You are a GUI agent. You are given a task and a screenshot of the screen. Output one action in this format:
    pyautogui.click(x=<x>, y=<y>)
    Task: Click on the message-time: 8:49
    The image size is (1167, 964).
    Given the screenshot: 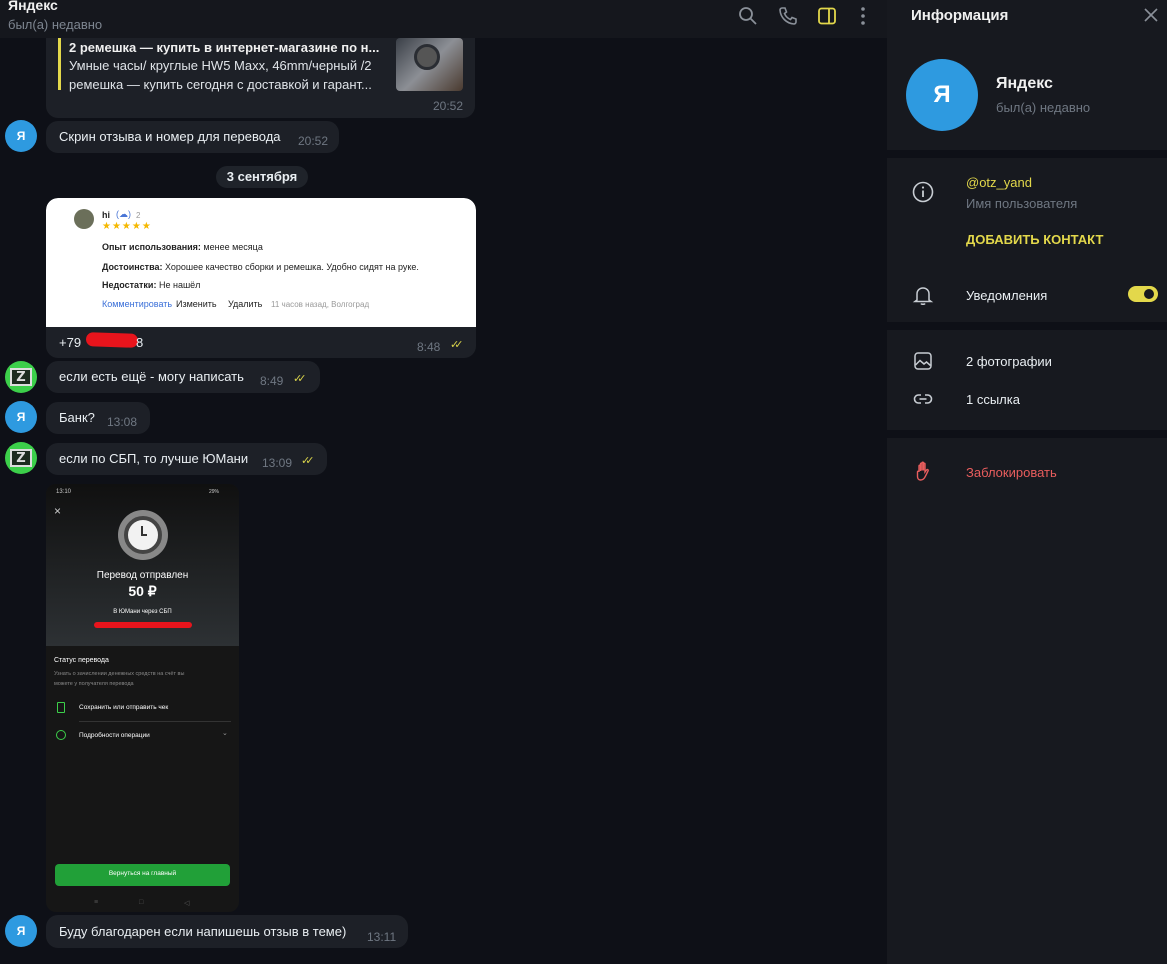 What is the action you would take?
    pyautogui.click(x=272, y=381)
    